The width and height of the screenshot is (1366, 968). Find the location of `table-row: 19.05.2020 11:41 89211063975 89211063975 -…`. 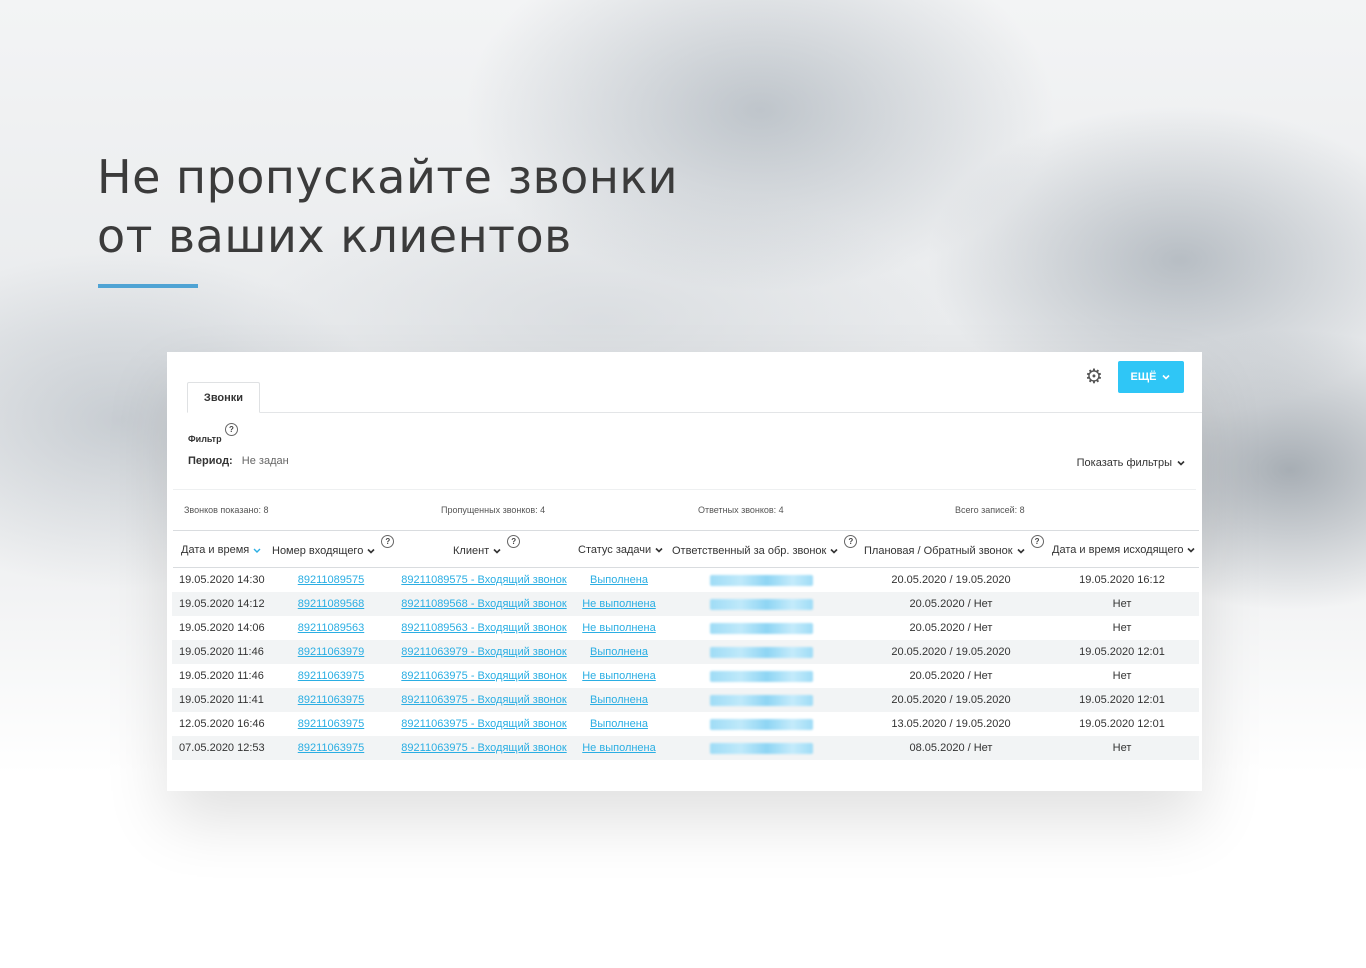

table-row: 19.05.2020 11:41 89211063975 89211063975 -… is located at coordinates (685, 700).